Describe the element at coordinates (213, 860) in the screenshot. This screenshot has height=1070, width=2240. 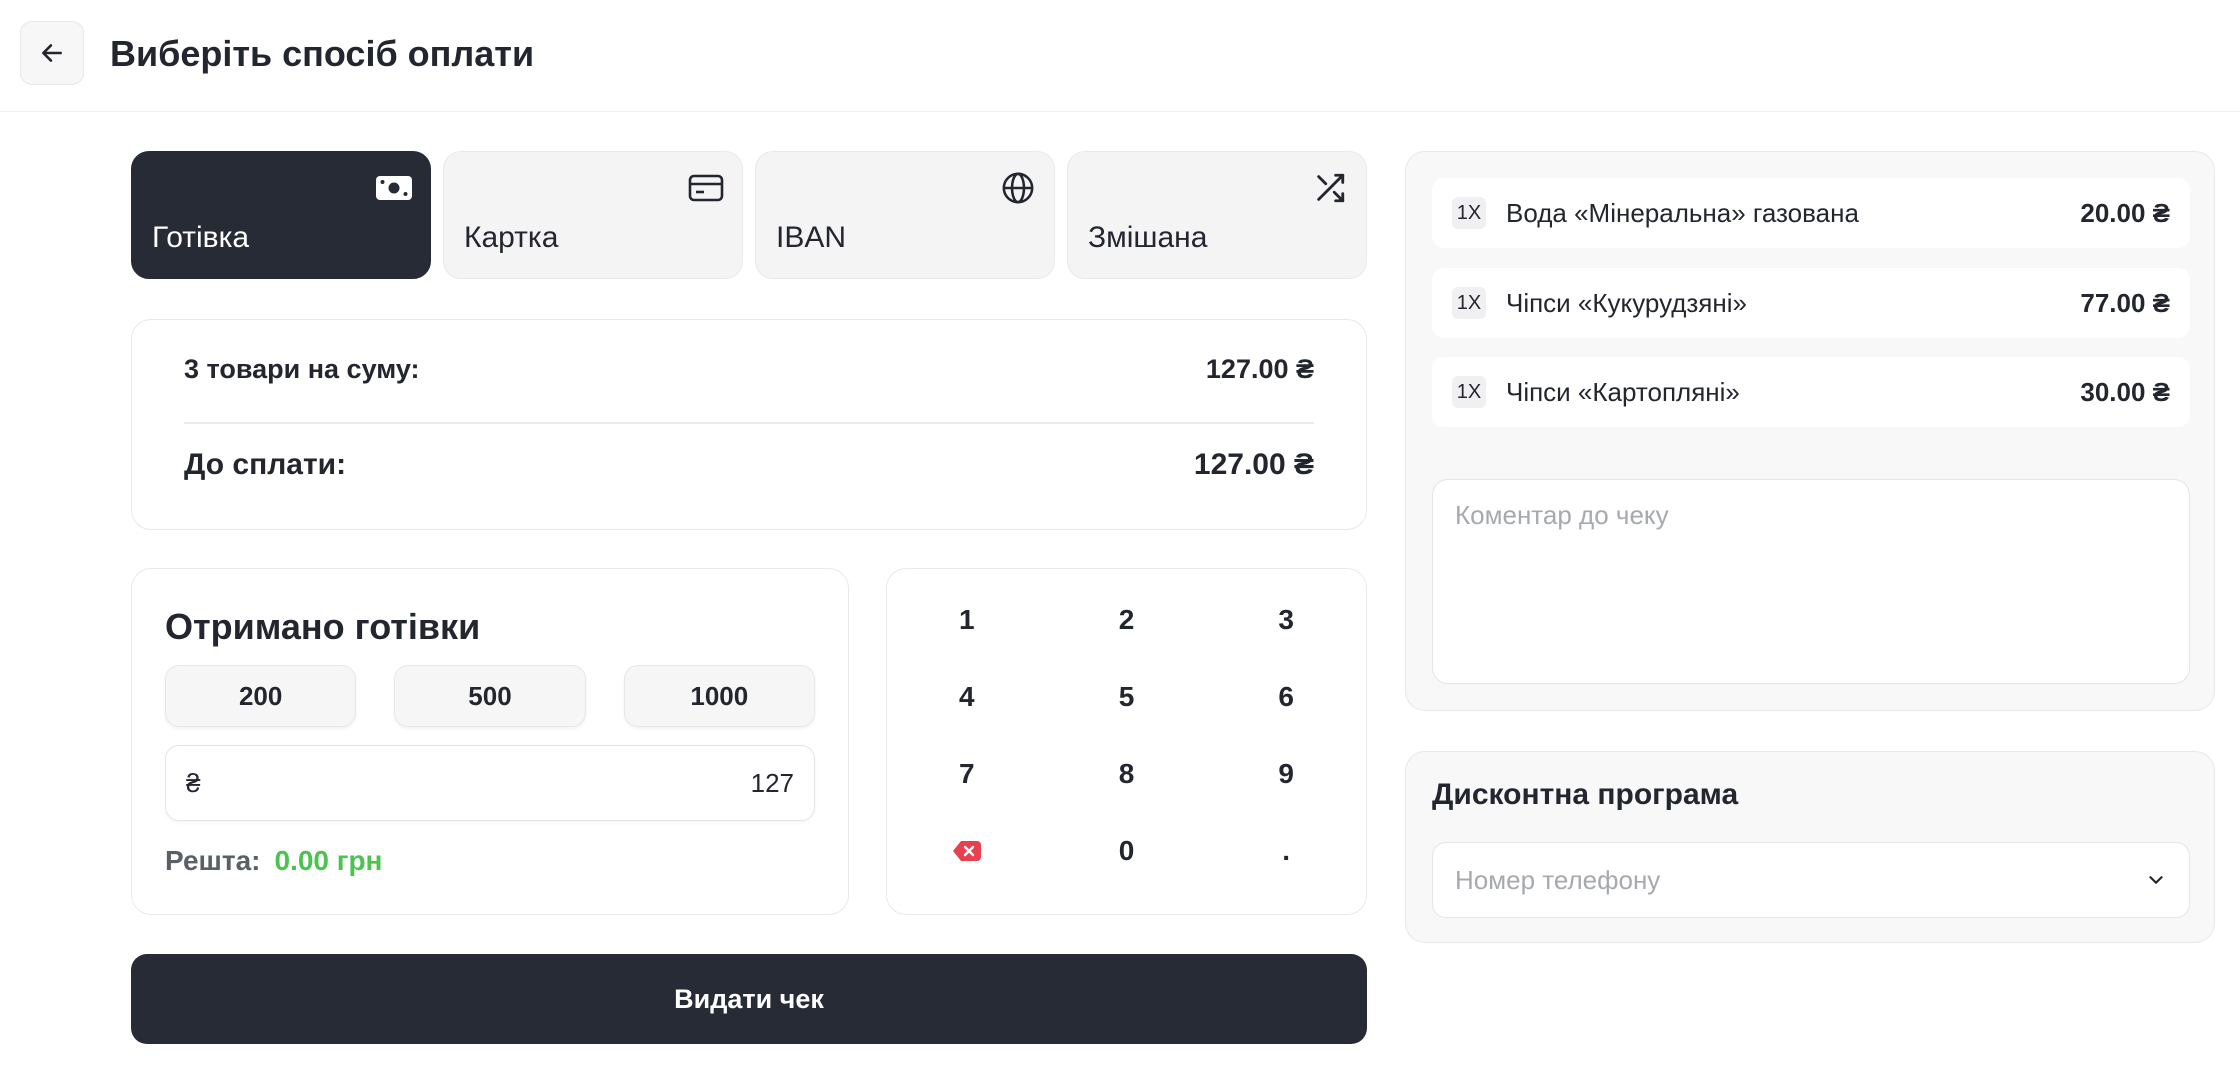
I see `change-label: Решта:` at that location.